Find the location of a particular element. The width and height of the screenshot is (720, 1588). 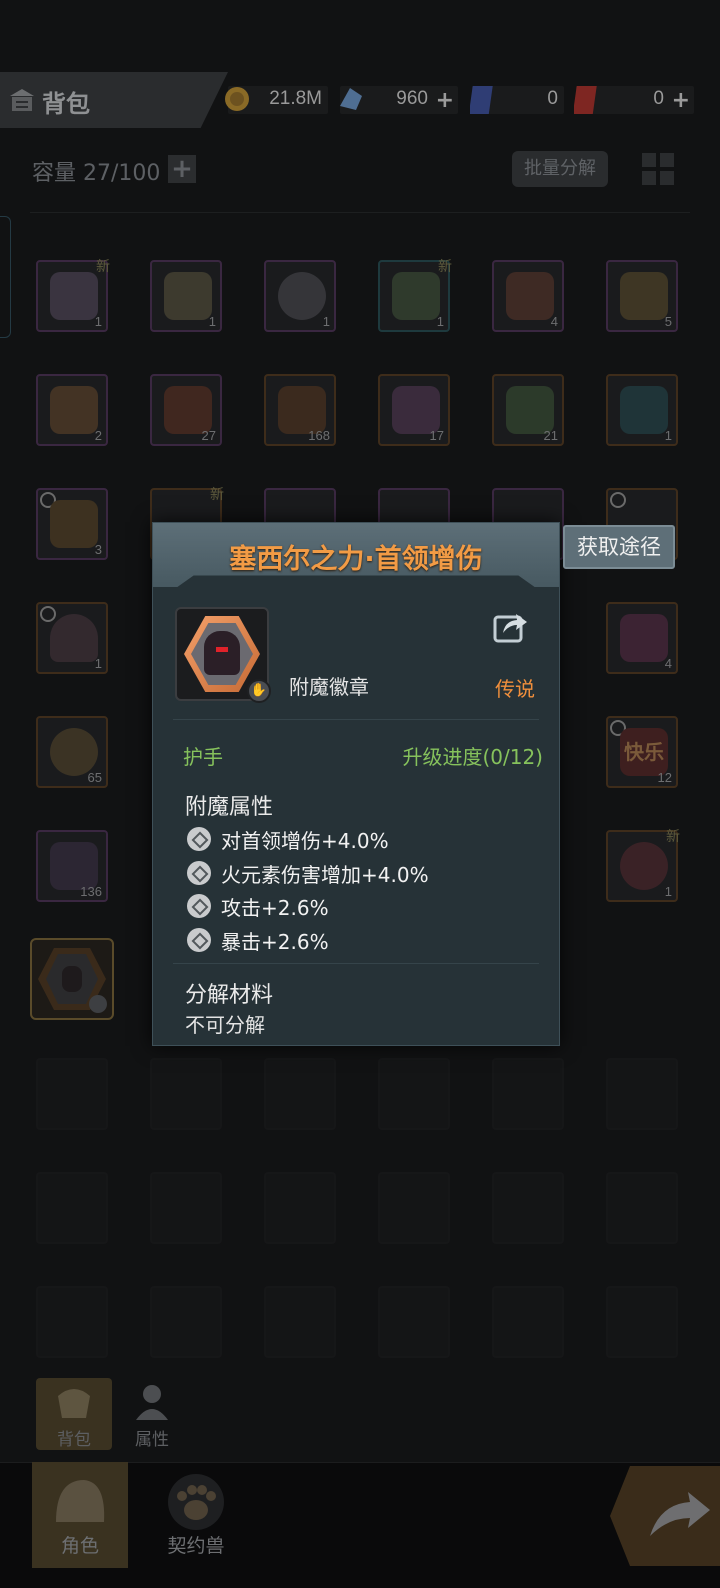

item-count: 3 is located at coordinates (98, 549).